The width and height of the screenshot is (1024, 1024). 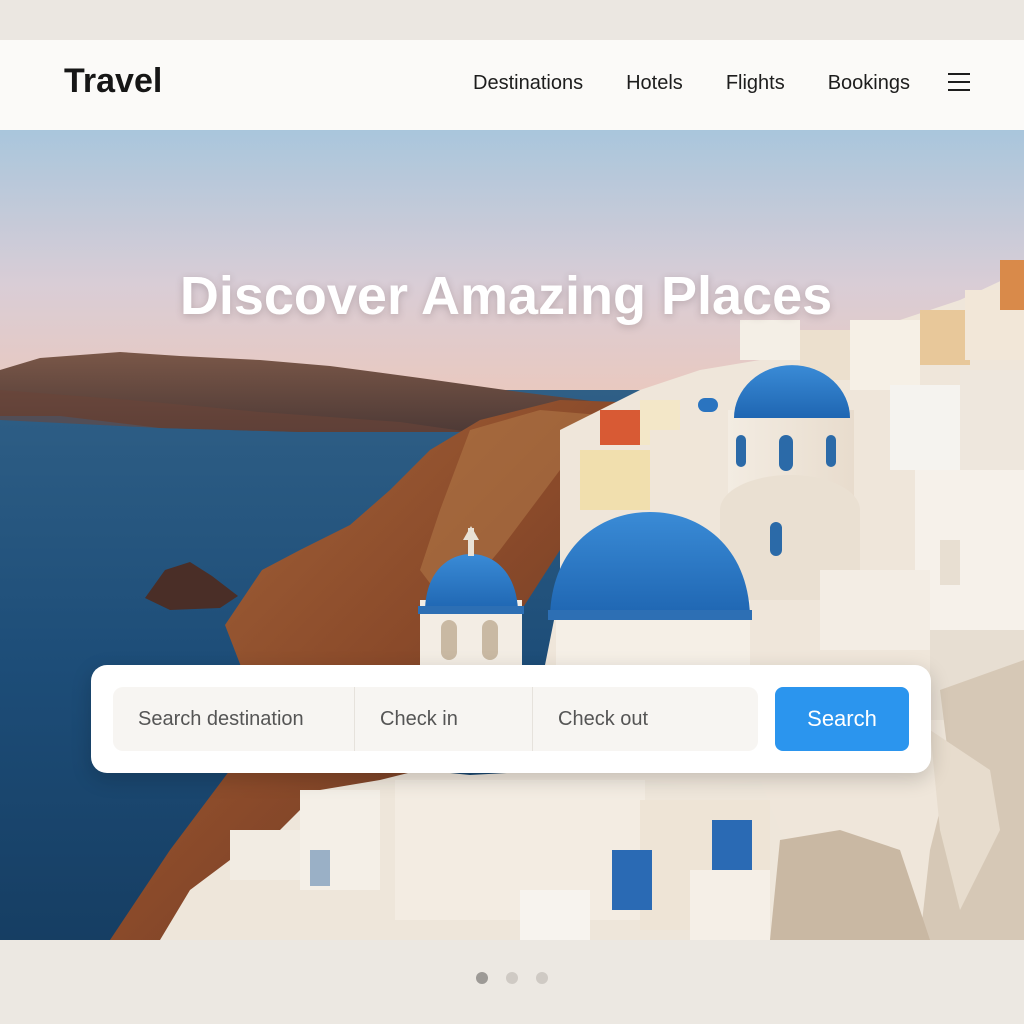 I want to click on search-fields: Search destination Check in Check out, so click(x=435, y=719).